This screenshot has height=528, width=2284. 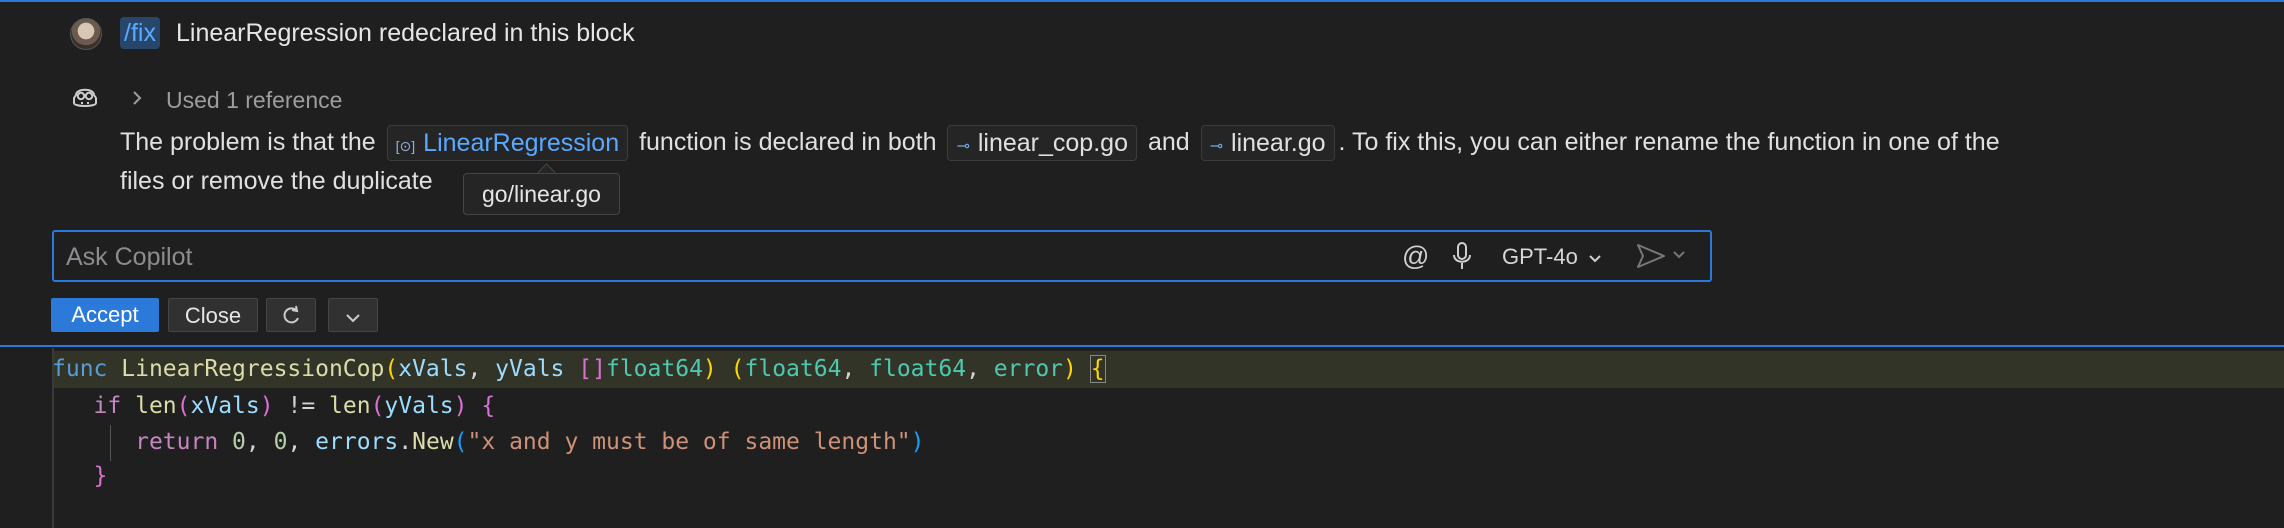 I want to click on keyword-if: if, so click(x=107, y=406).